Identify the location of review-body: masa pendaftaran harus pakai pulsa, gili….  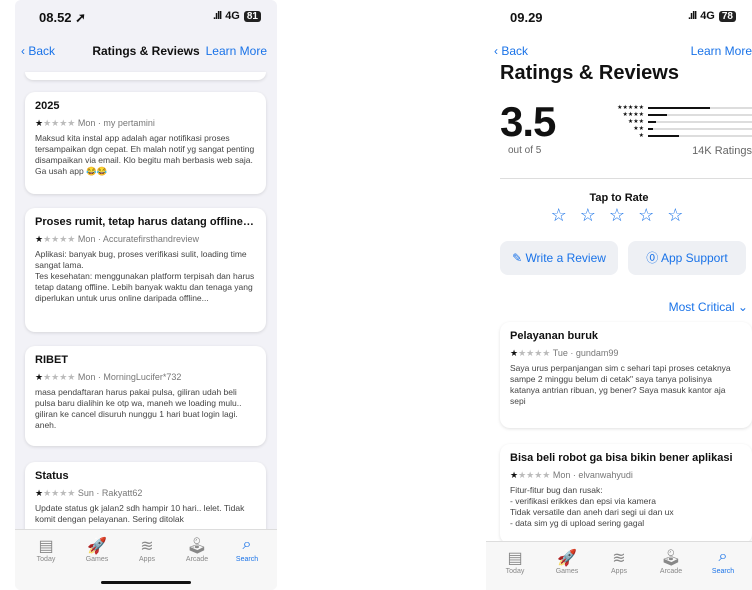
(138, 408).